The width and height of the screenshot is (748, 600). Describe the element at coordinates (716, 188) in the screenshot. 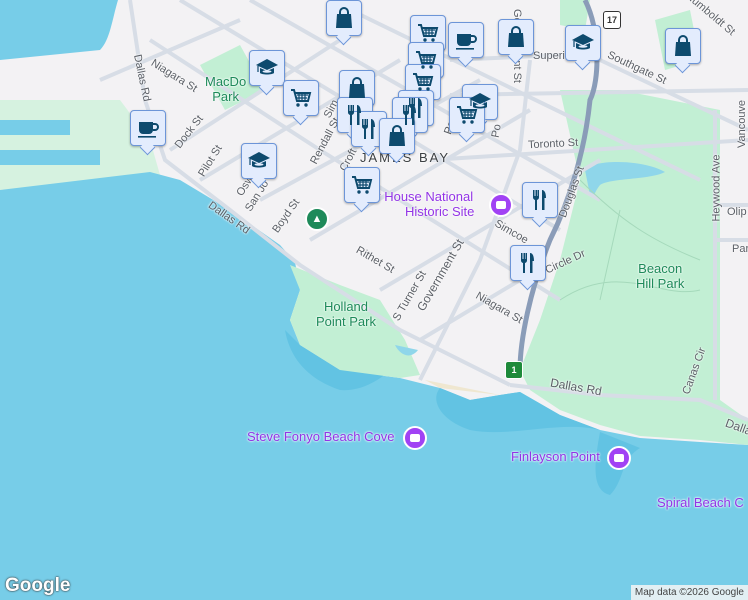

I see `street-label: Heywood Ave` at that location.